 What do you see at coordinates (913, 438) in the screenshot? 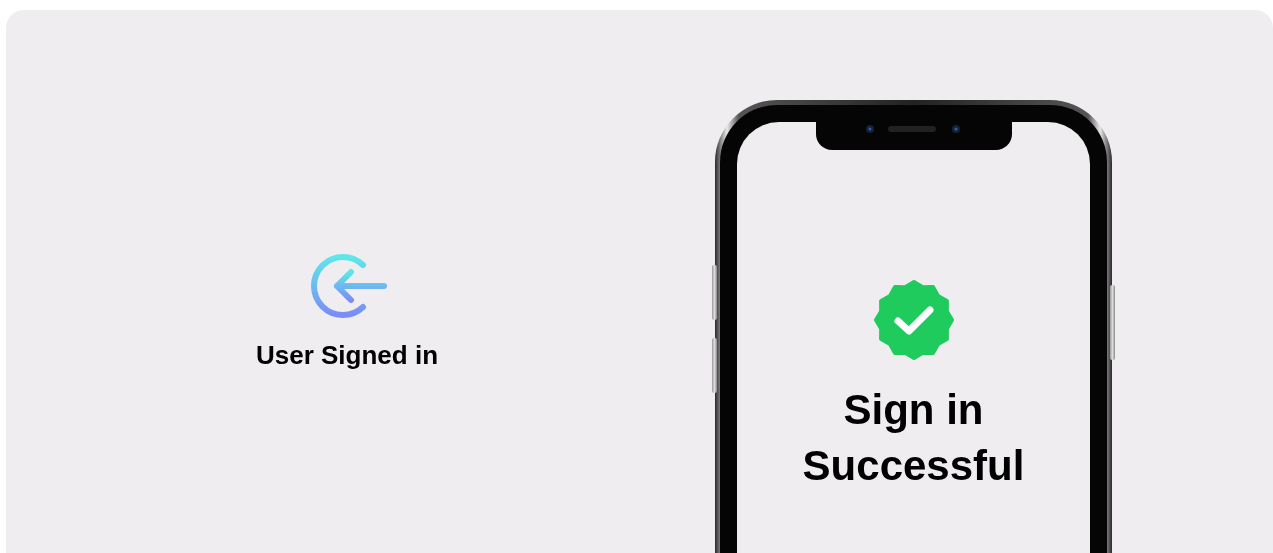
I see `success-message: Sign in Successful` at bounding box center [913, 438].